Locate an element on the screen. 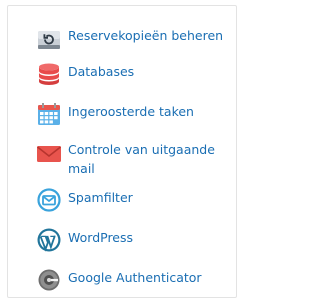 The height and width of the screenshot is (307, 320). menu-item-outgoing-mail: Controle van uitgaande mail is located at coordinates (132, 159).